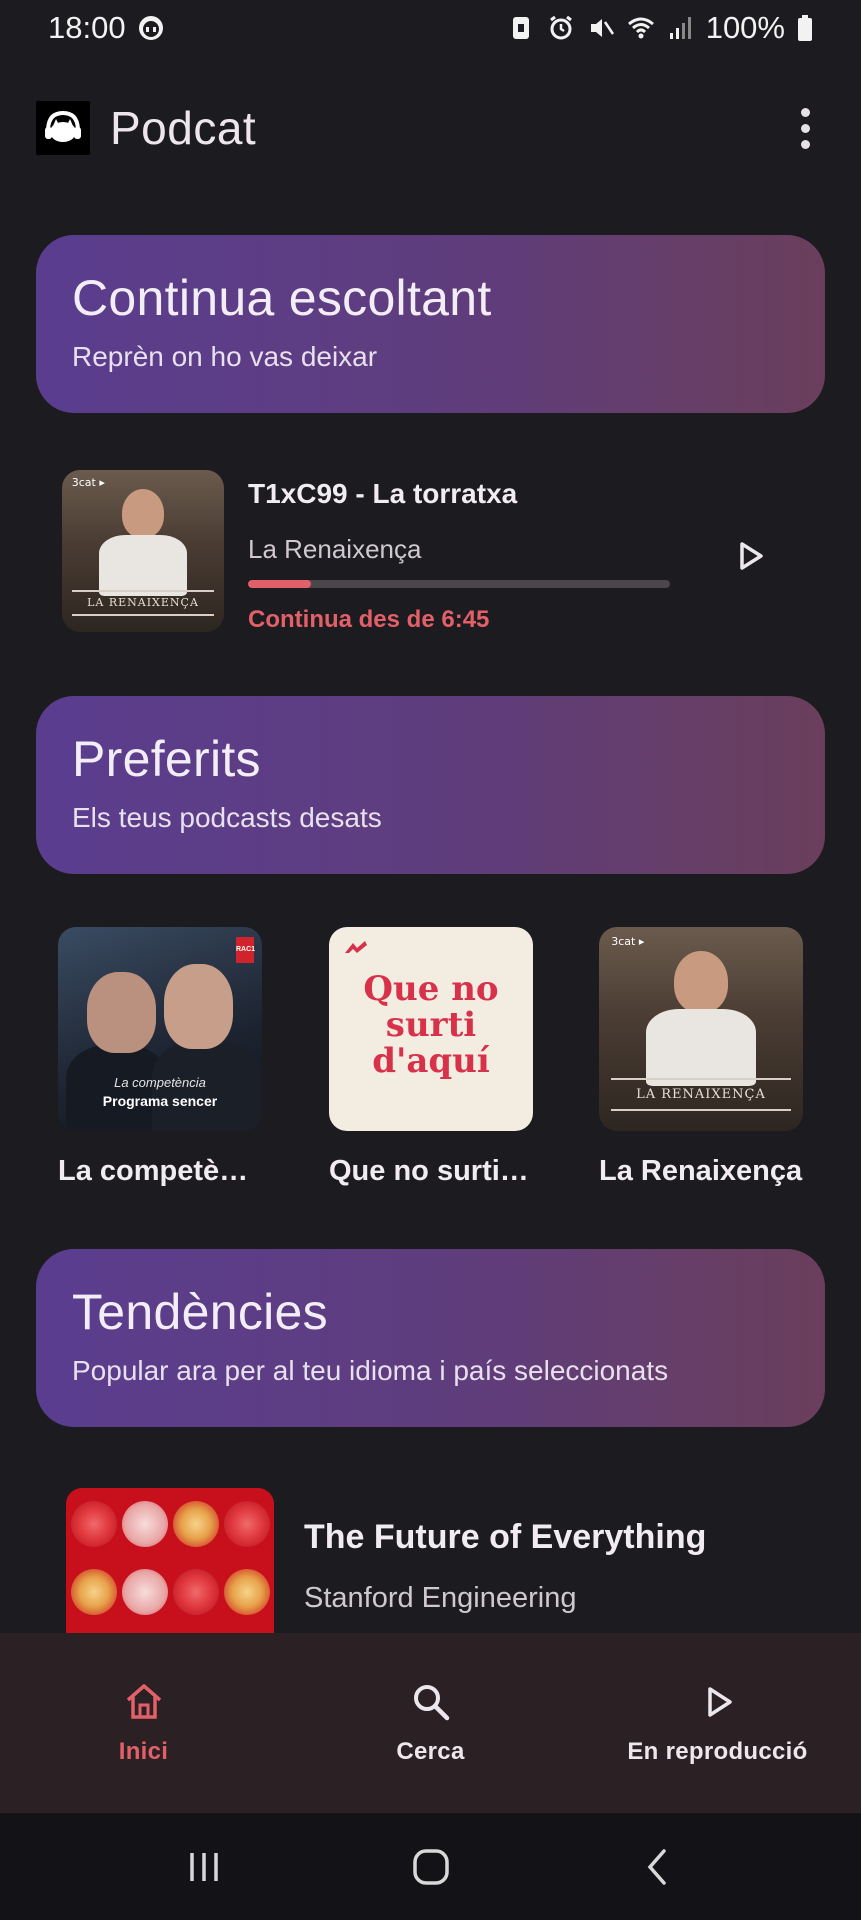 The width and height of the screenshot is (861, 1920). Describe the element at coordinates (160, 1171) in the screenshot. I see `favorite-label: La competència` at that location.